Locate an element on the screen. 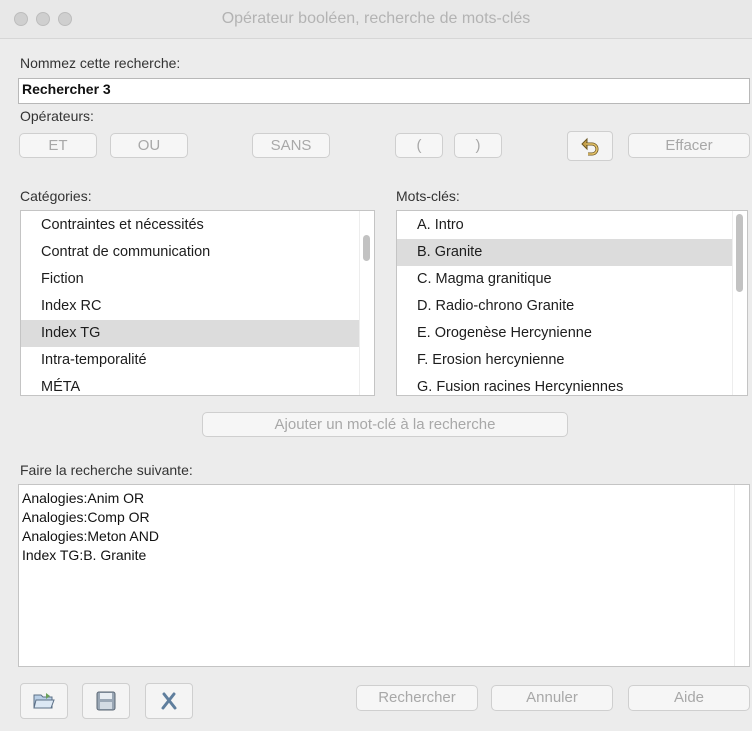 This screenshot has height=731, width=752. list-item: E. Orogenèse Hercynienne is located at coordinates (565, 333).